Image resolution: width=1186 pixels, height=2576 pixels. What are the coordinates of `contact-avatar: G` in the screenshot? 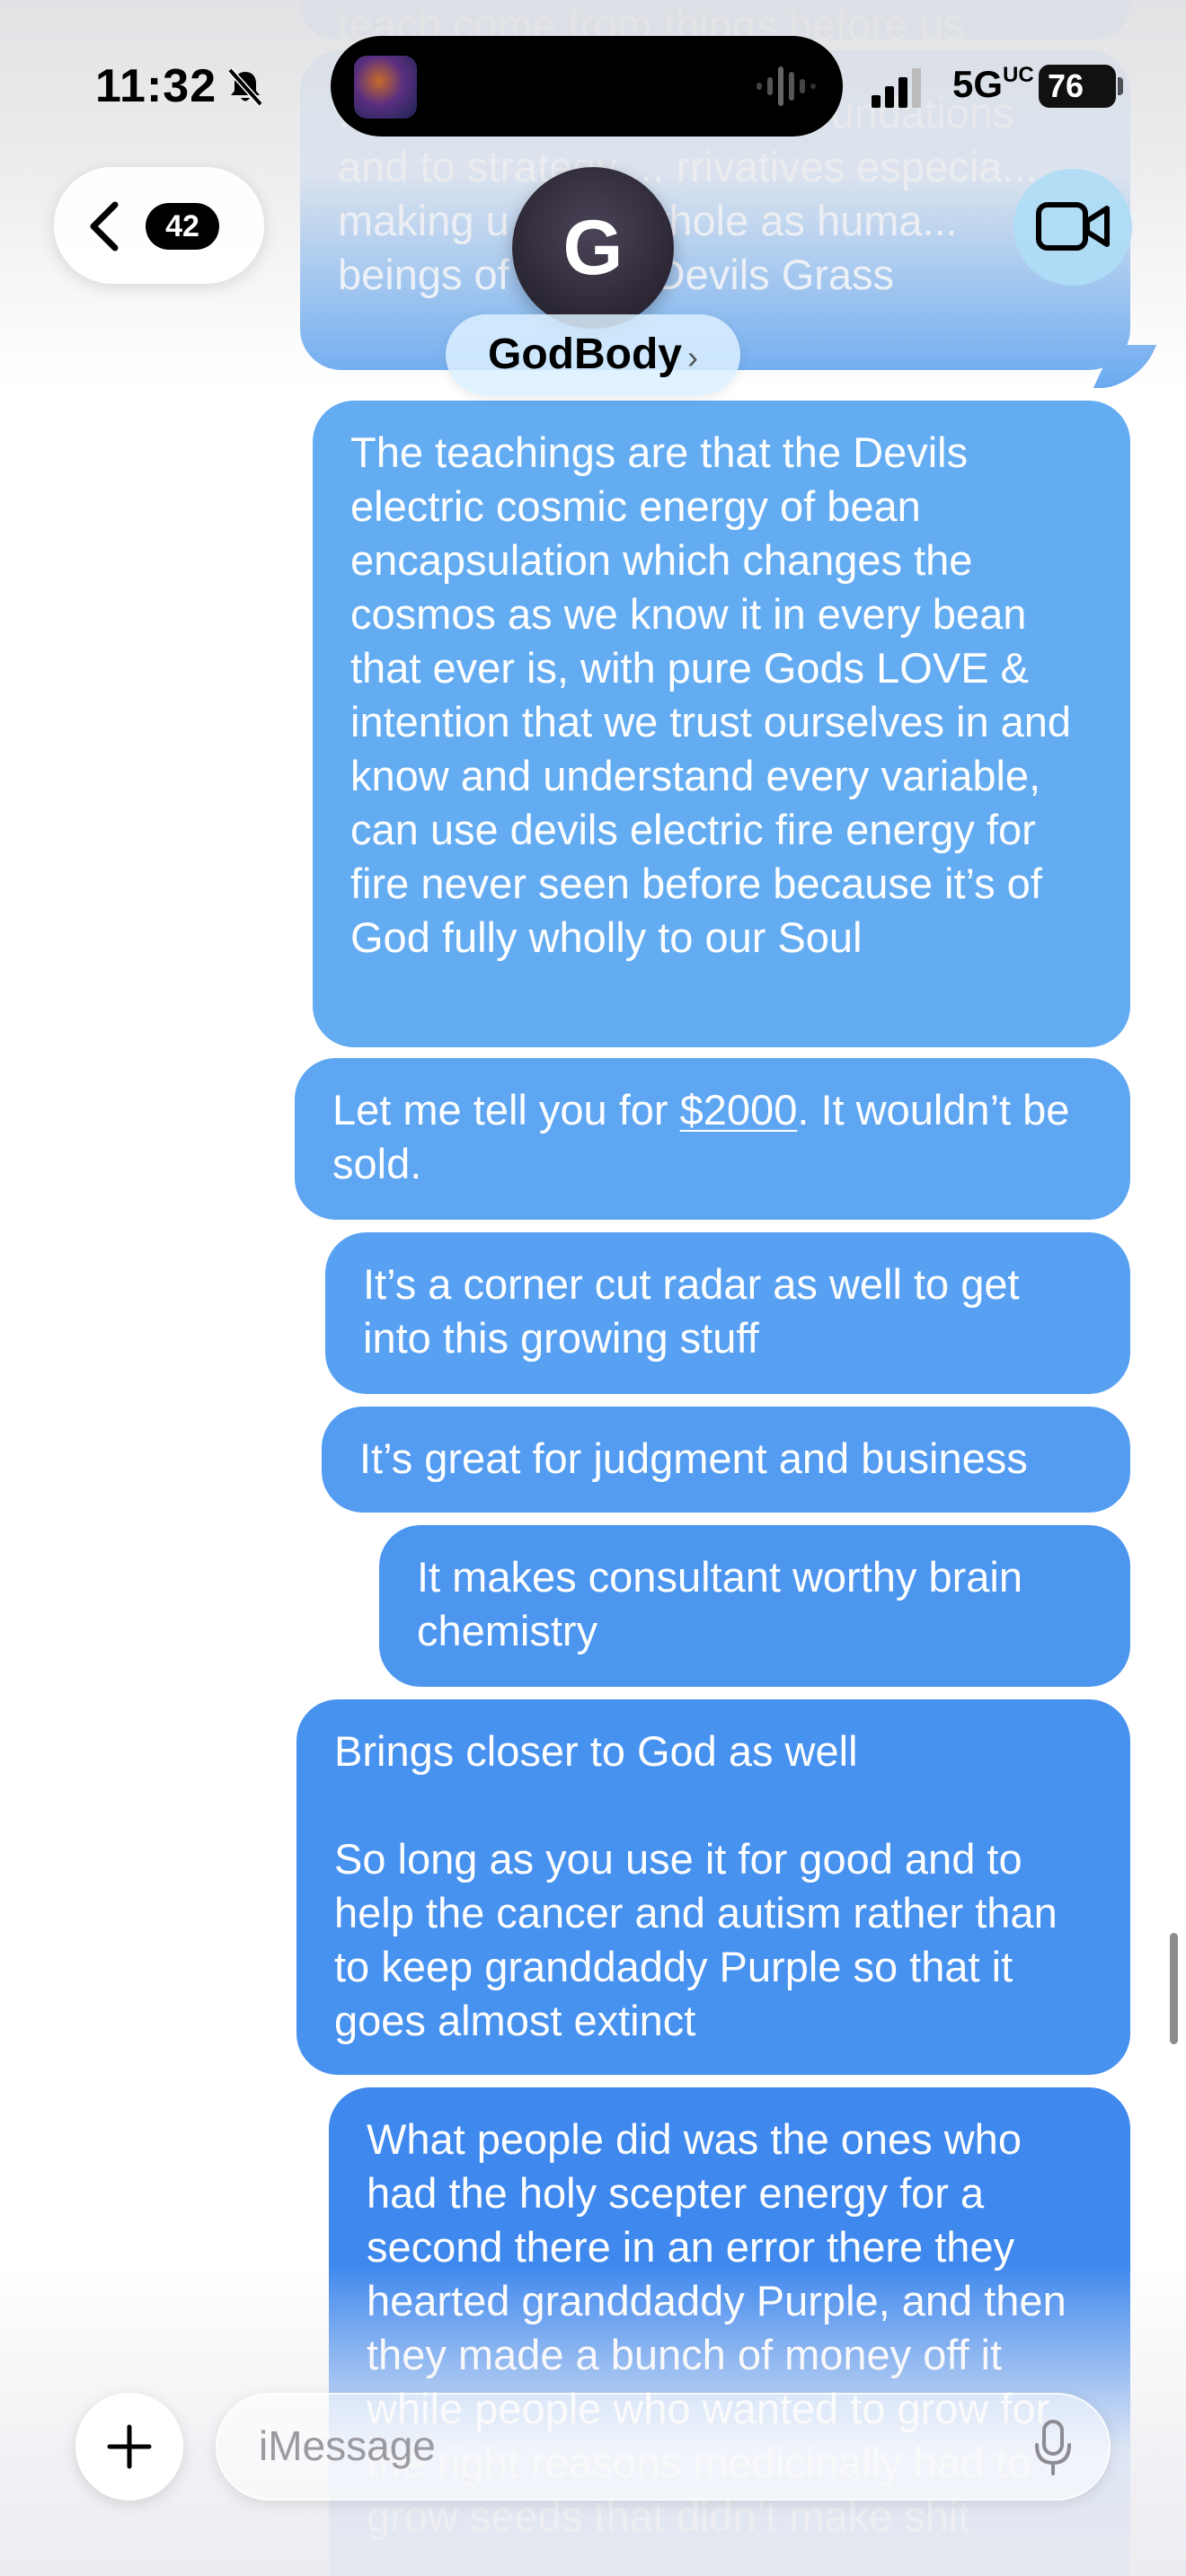 It's located at (593, 248).